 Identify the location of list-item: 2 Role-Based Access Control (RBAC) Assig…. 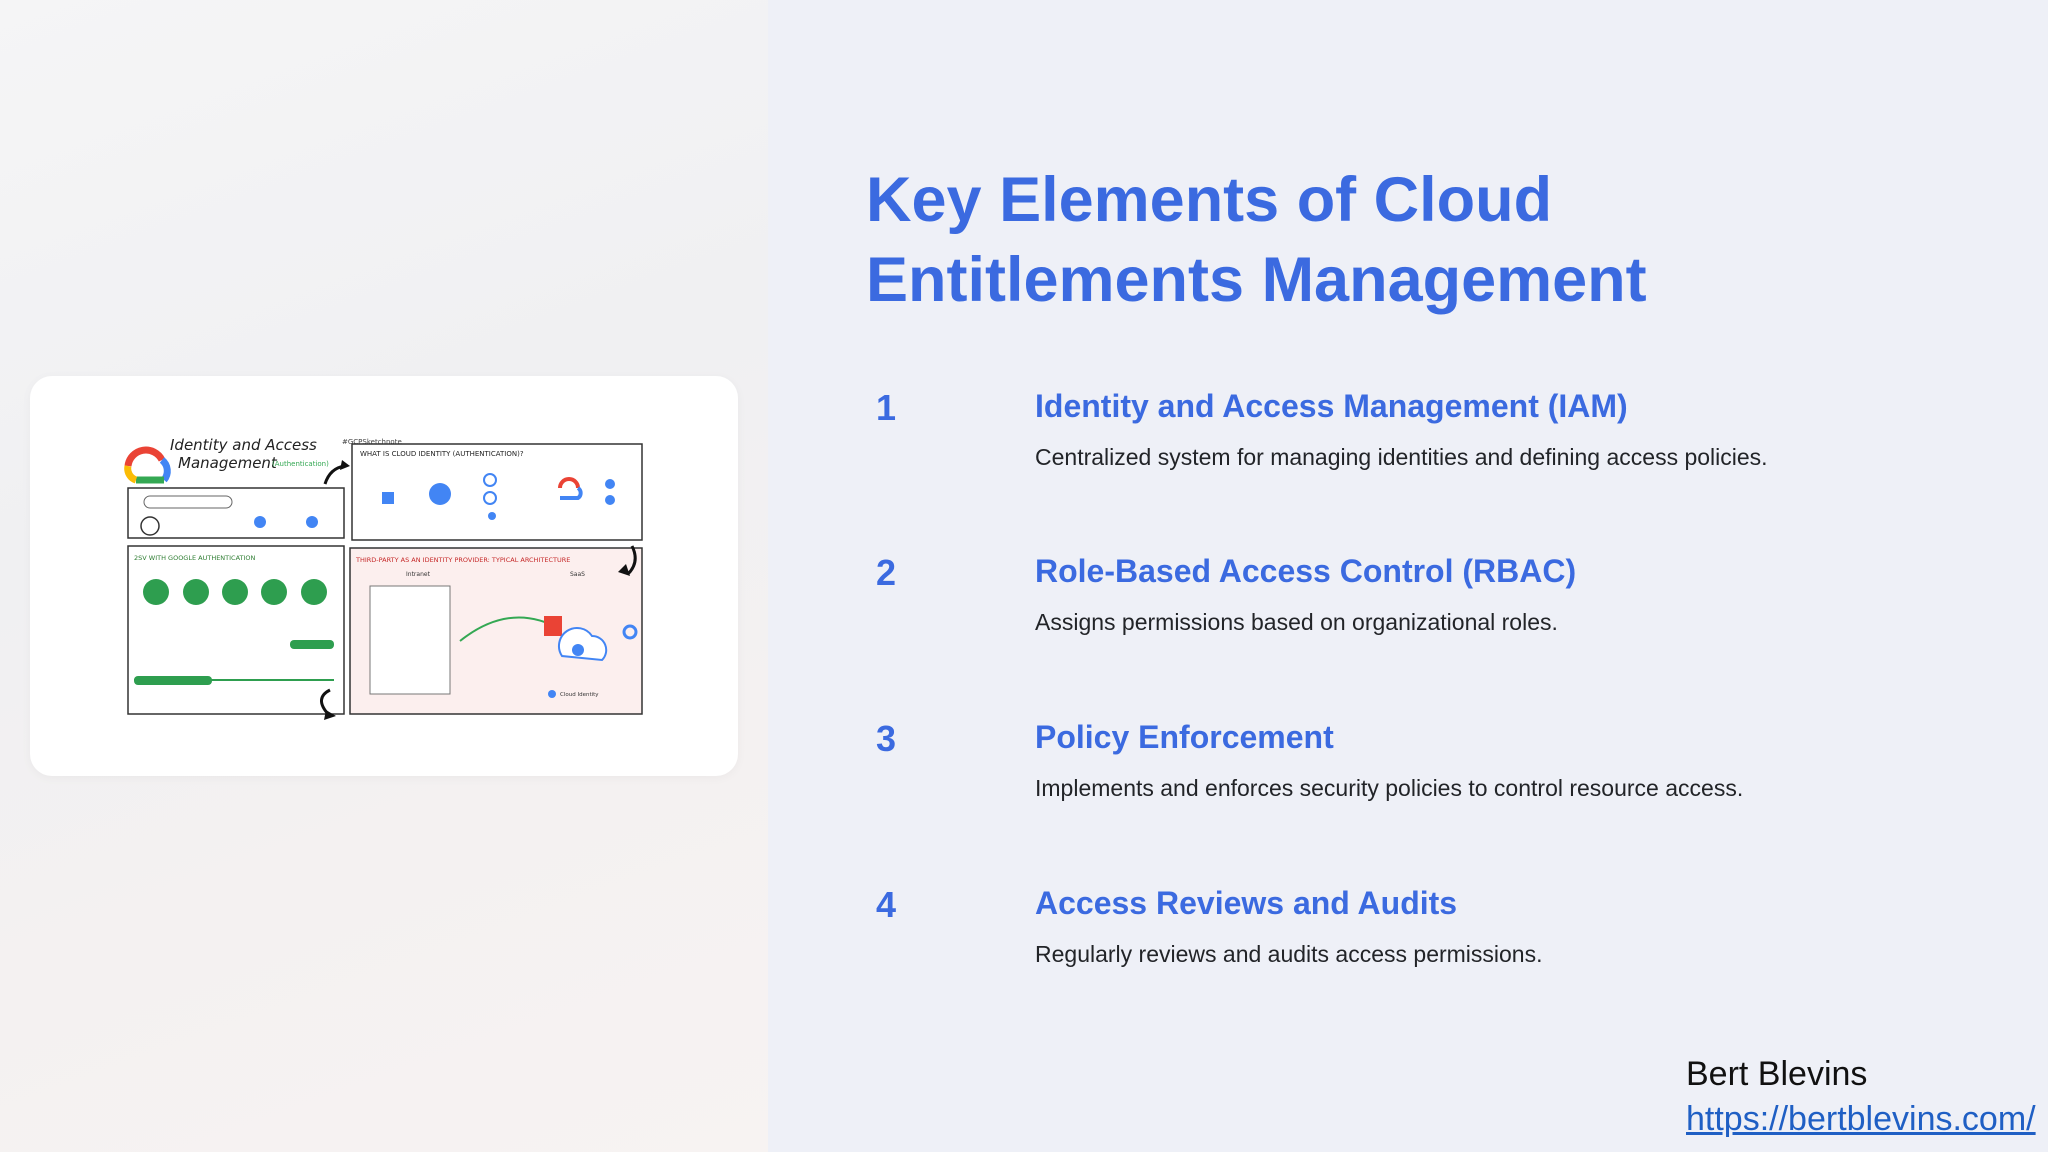
(1024, 626).